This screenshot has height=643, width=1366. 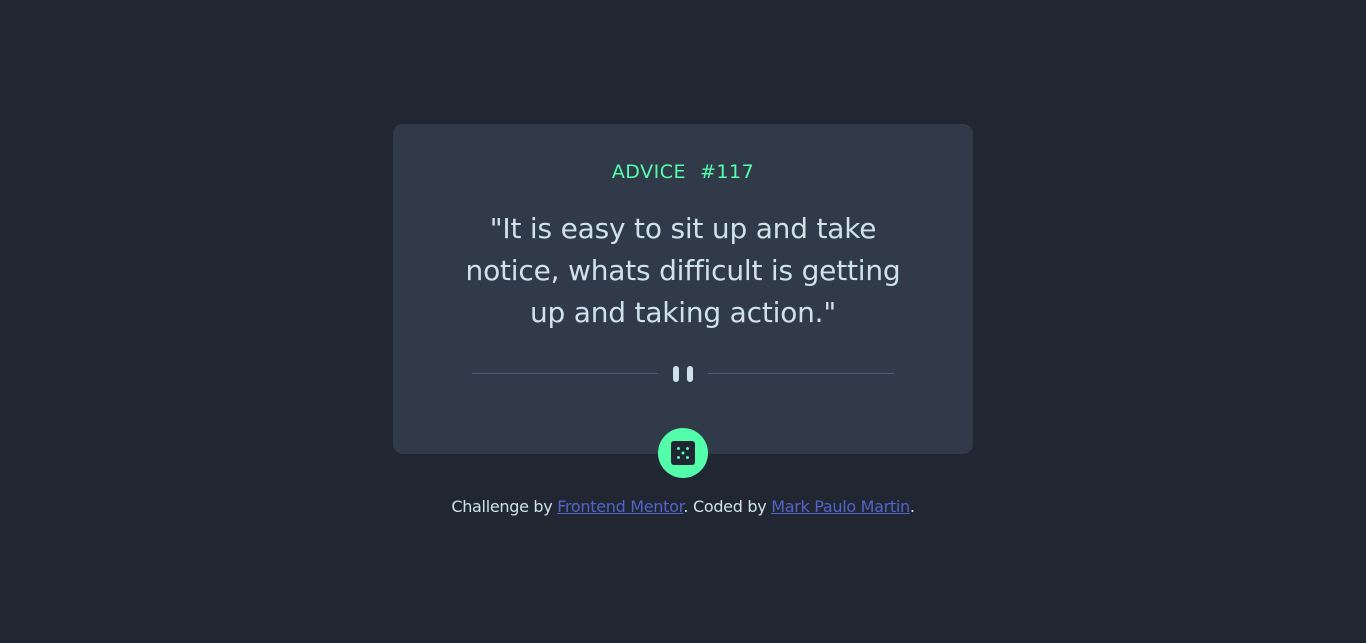 What do you see at coordinates (727, 172) in the screenshot?
I see `advice-number: #117` at bounding box center [727, 172].